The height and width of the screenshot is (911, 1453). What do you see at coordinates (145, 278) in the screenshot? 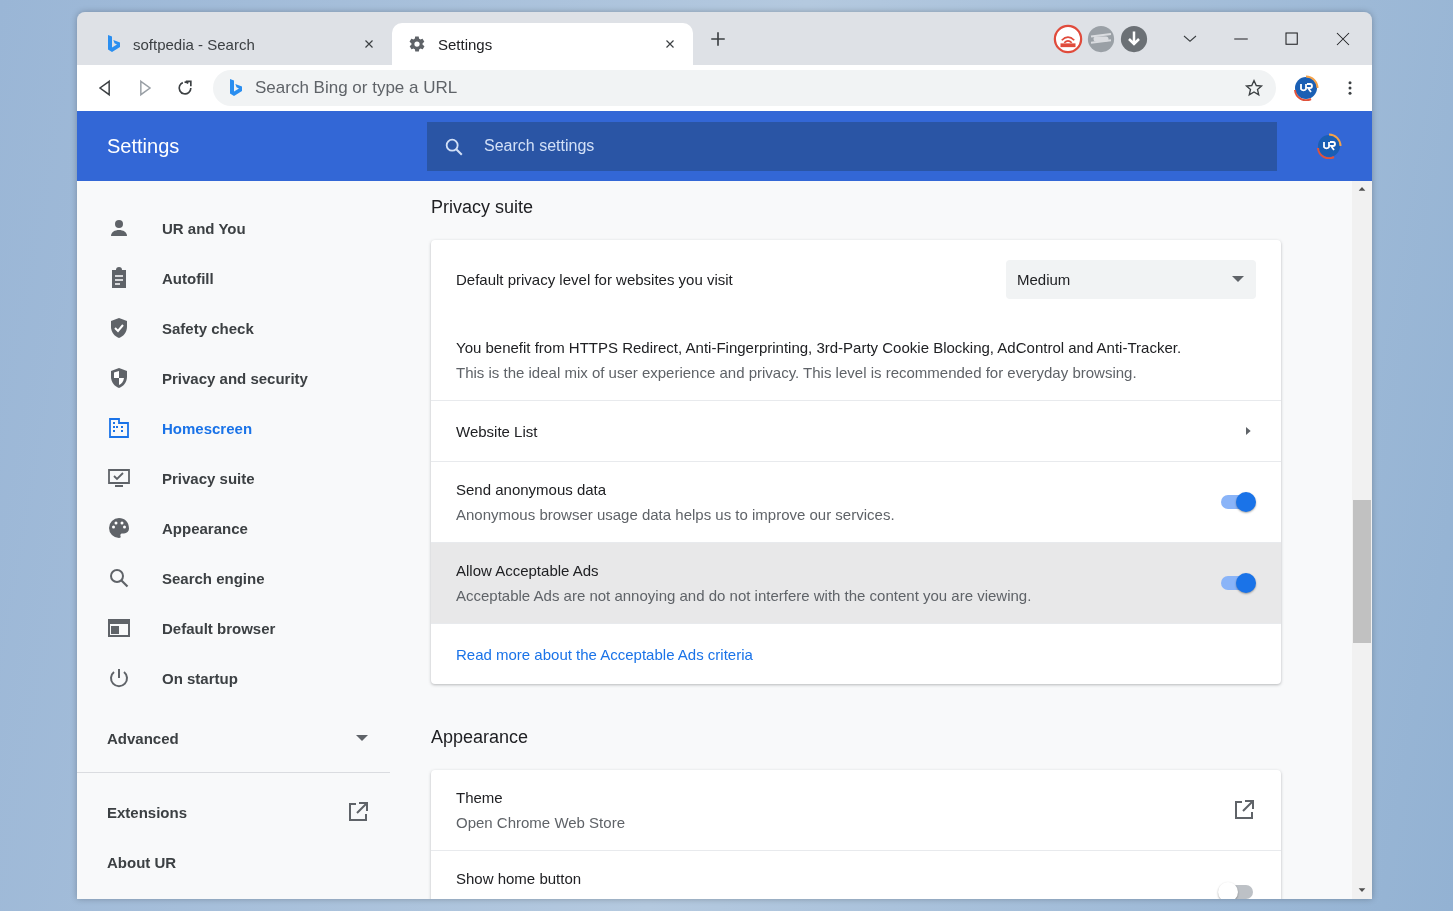
I see `sidebar-item: Autofill` at bounding box center [145, 278].